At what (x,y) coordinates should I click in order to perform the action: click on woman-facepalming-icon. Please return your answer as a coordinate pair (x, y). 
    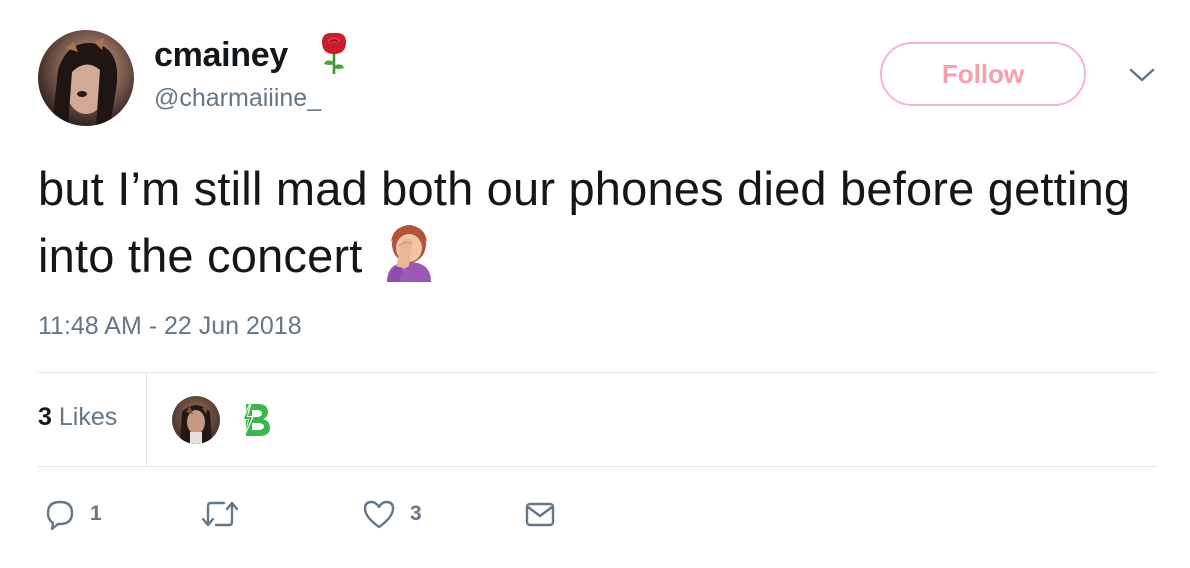
    Looking at the image, I should click on (408, 253).